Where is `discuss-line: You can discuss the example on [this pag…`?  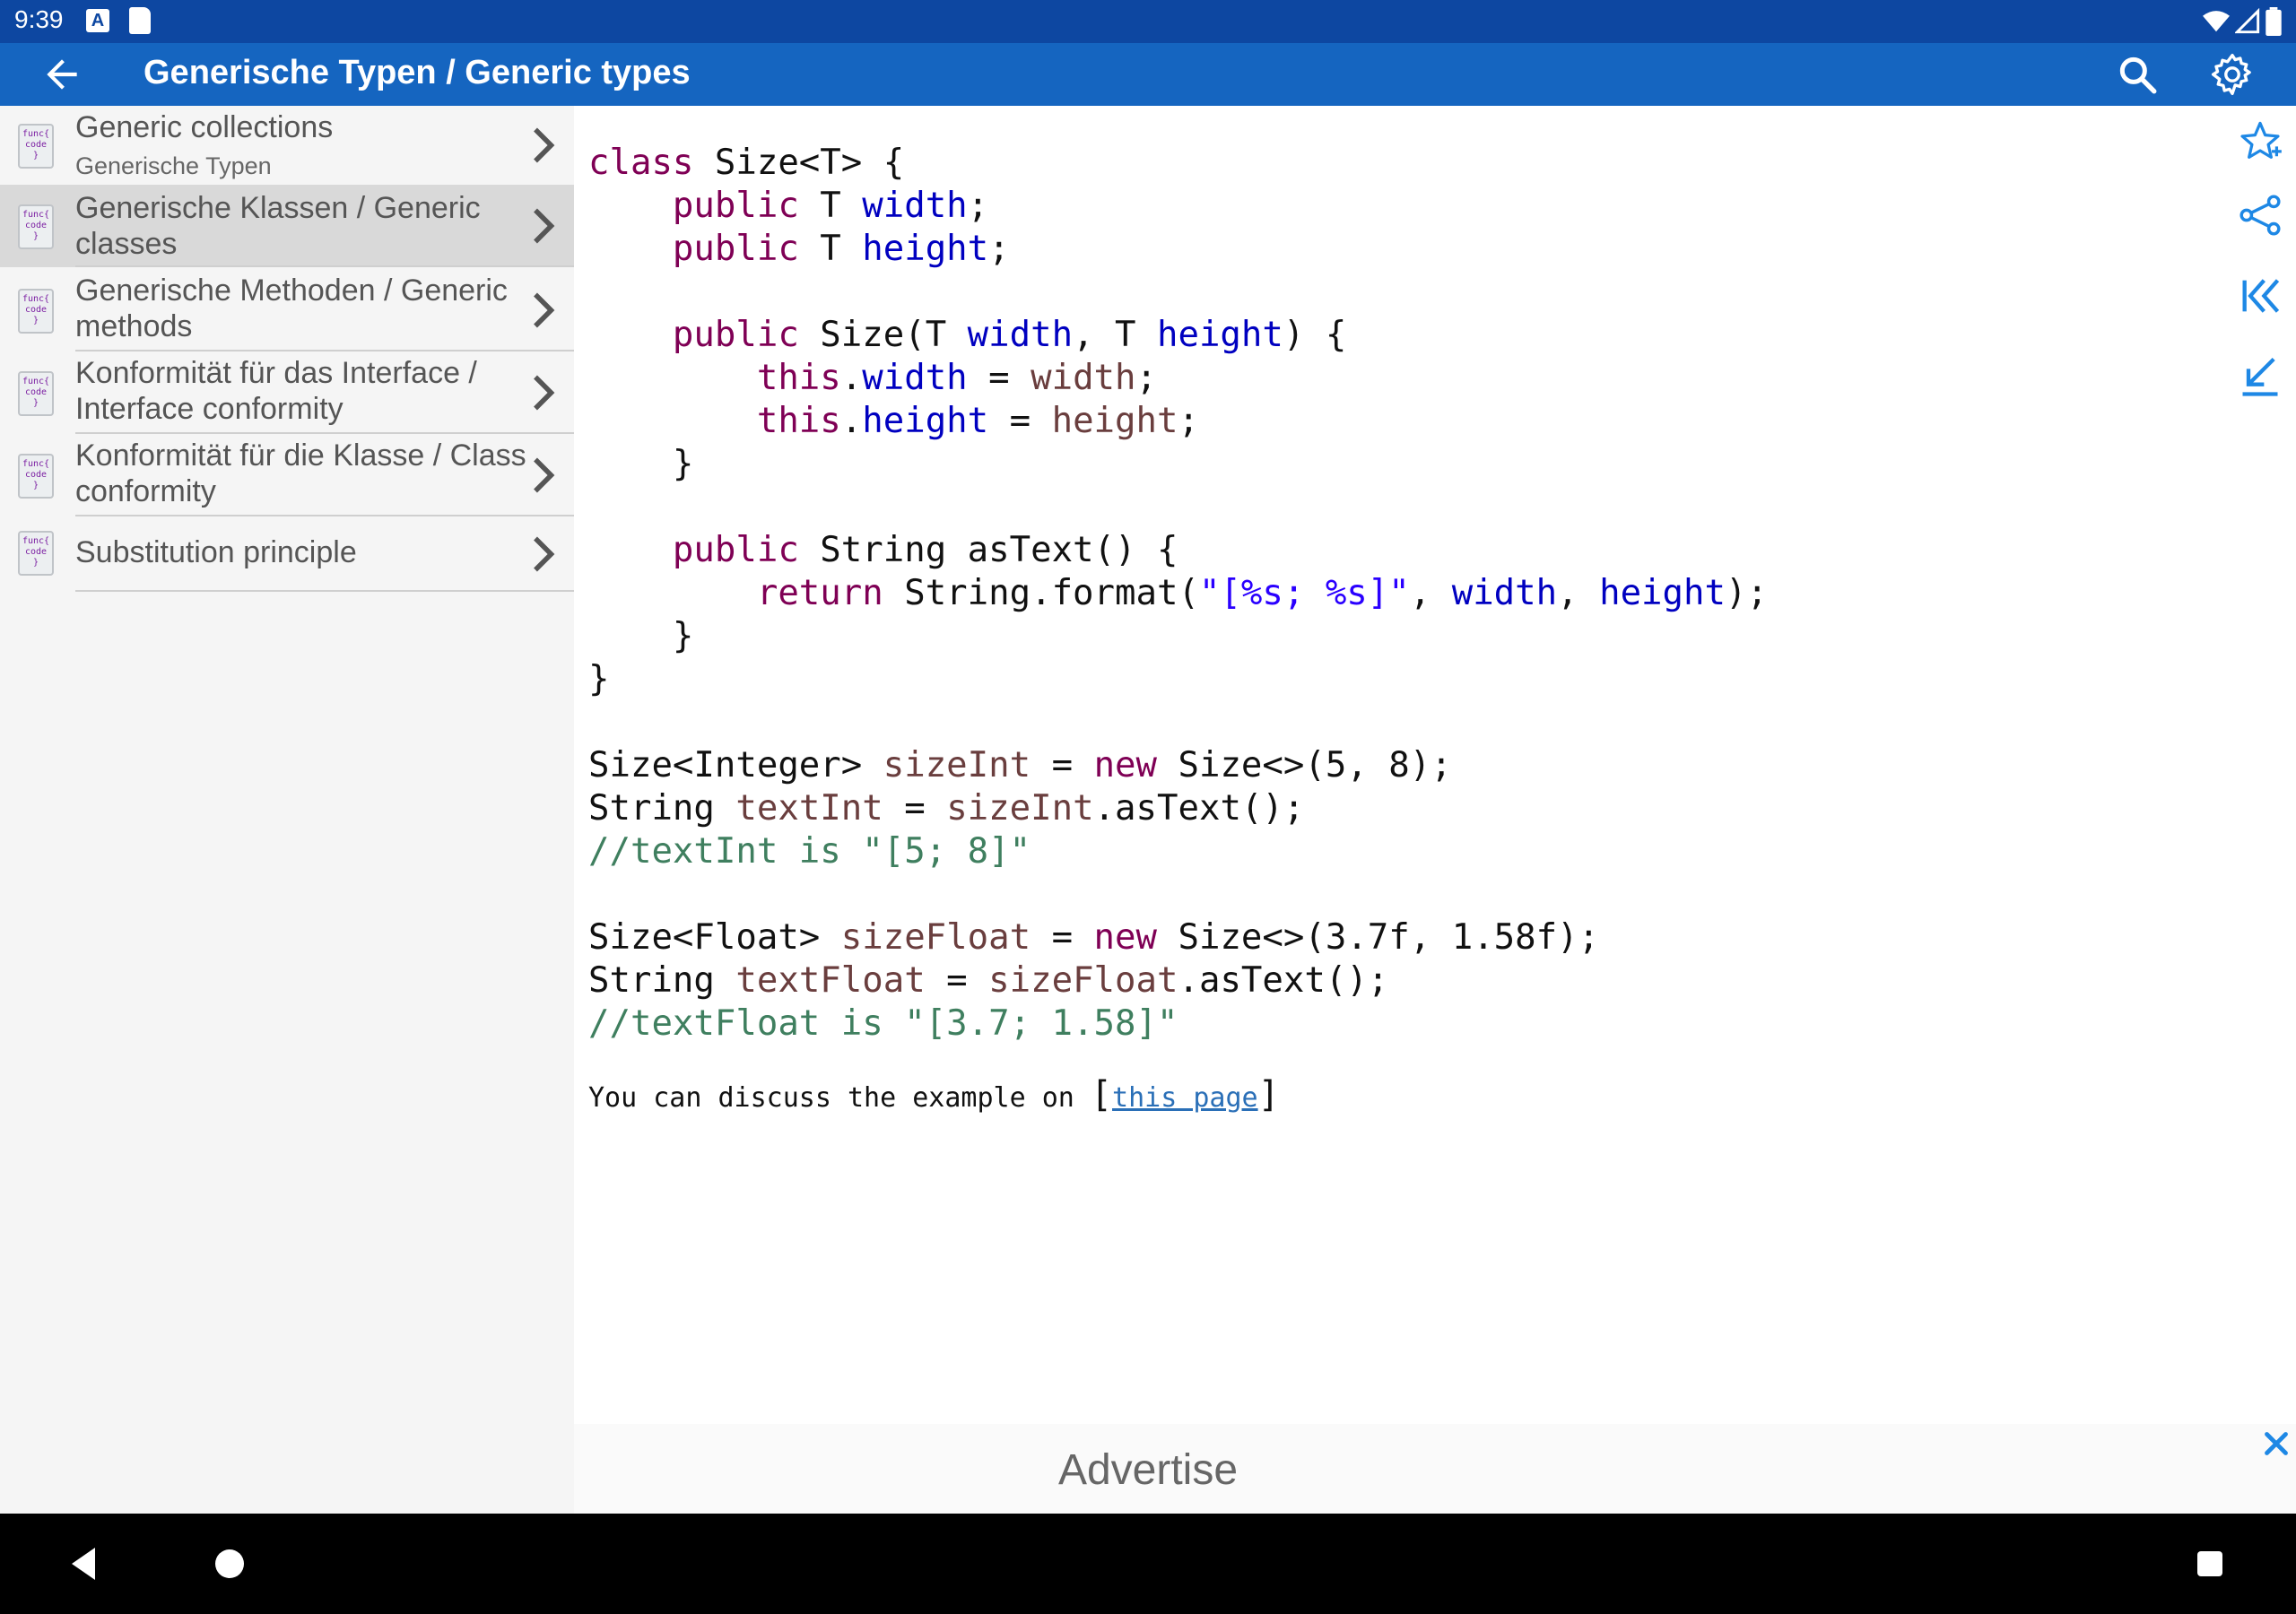 discuss-line: You can discuss the example on [this pag… is located at coordinates (934, 1094).